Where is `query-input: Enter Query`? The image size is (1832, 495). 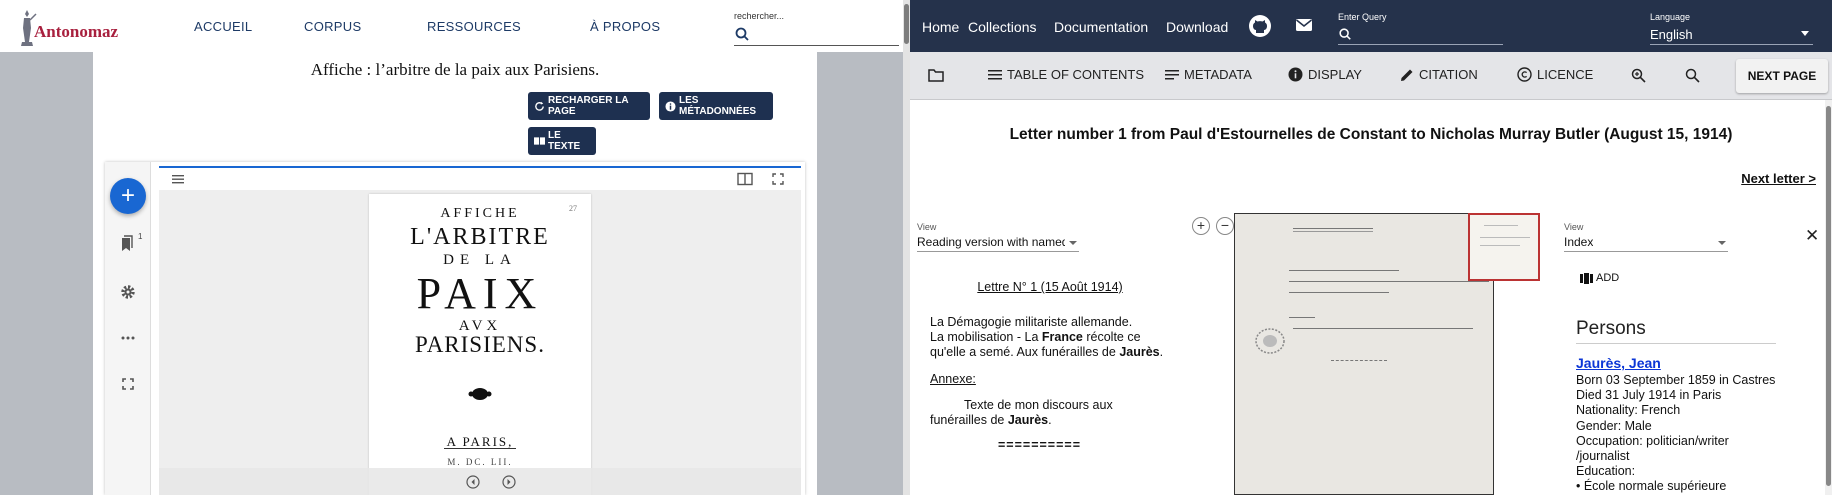 query-input: Enter Query is located at coordinates (1420, 28).